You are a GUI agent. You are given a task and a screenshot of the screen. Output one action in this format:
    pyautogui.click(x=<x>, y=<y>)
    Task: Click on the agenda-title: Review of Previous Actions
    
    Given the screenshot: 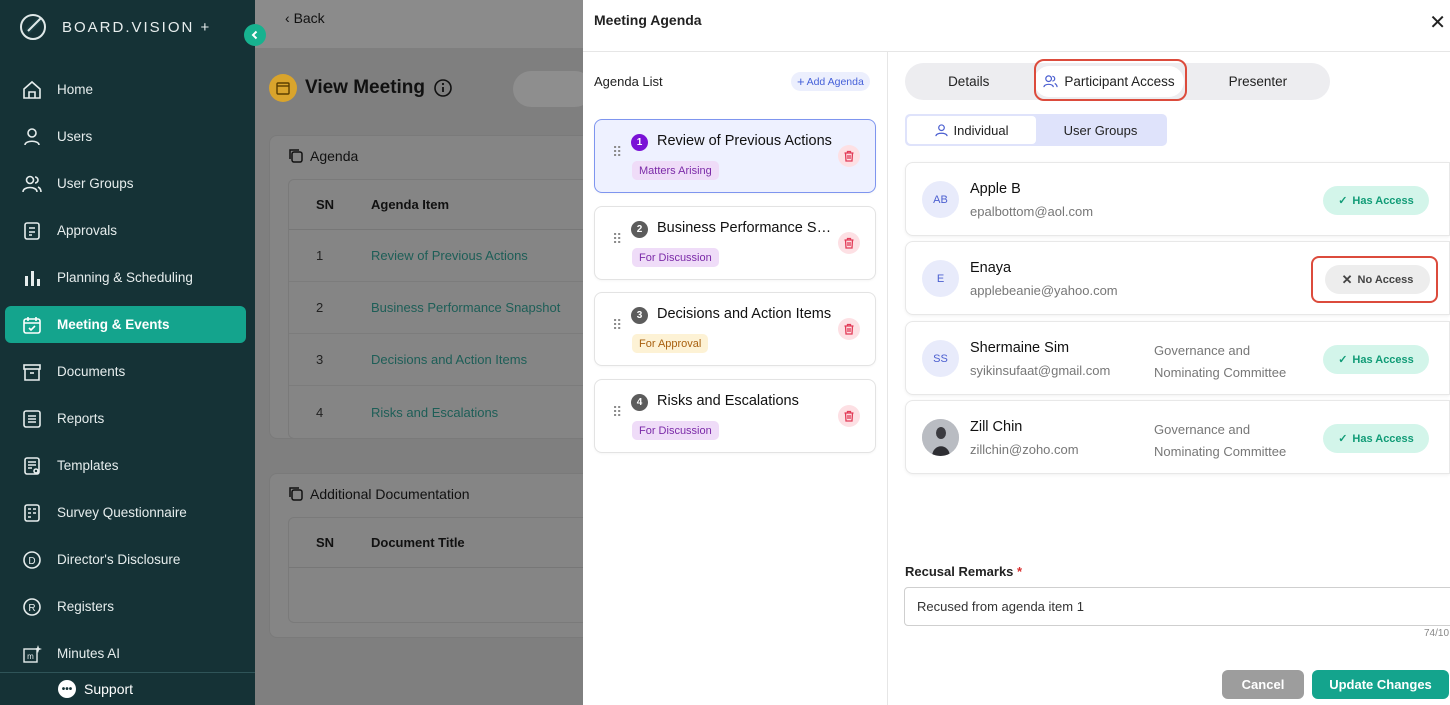 What is the action you would take?
    pyautogui.click(x=744, y=141)
    